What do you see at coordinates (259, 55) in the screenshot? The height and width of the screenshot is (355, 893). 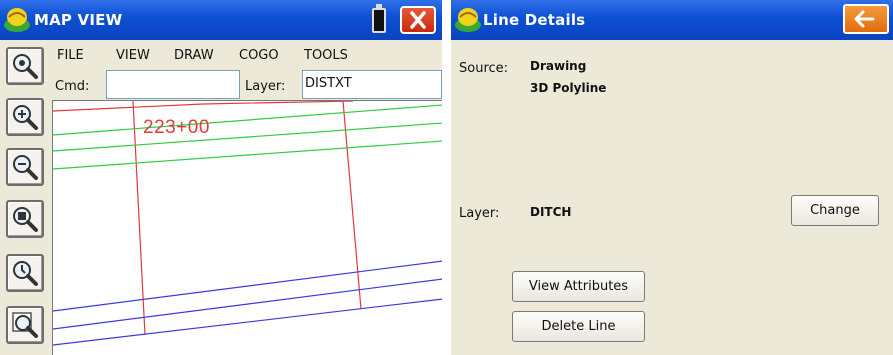 I see `menu-cogo: COGO` at bounding box center [259, 55].